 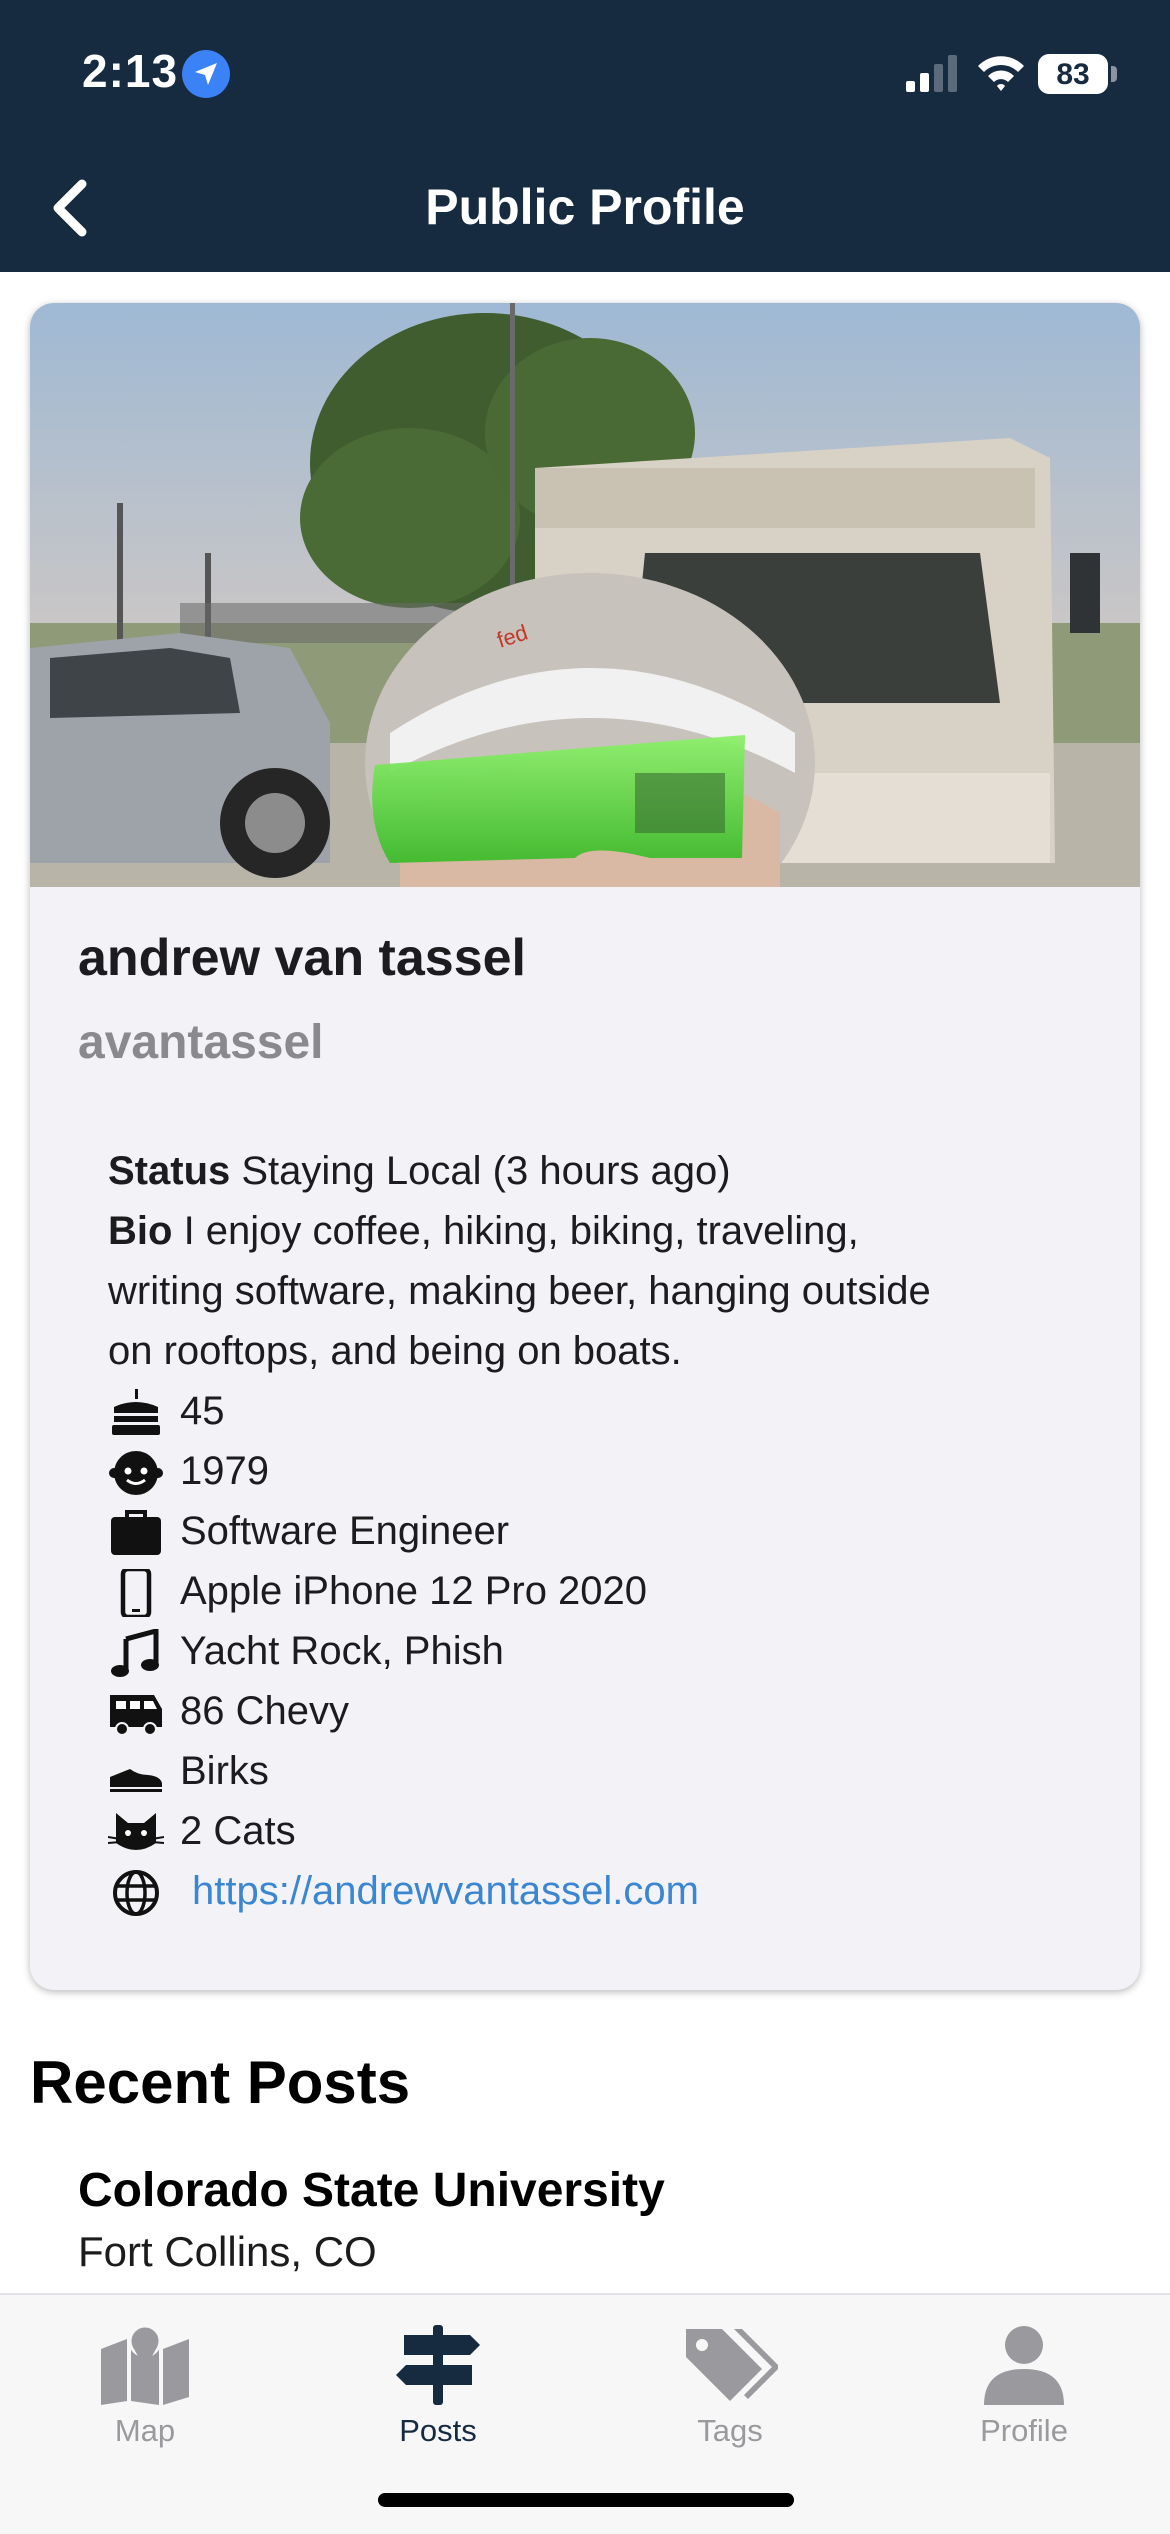 I want to click on tab-tags: Tags, so click(x=730, y=2395).